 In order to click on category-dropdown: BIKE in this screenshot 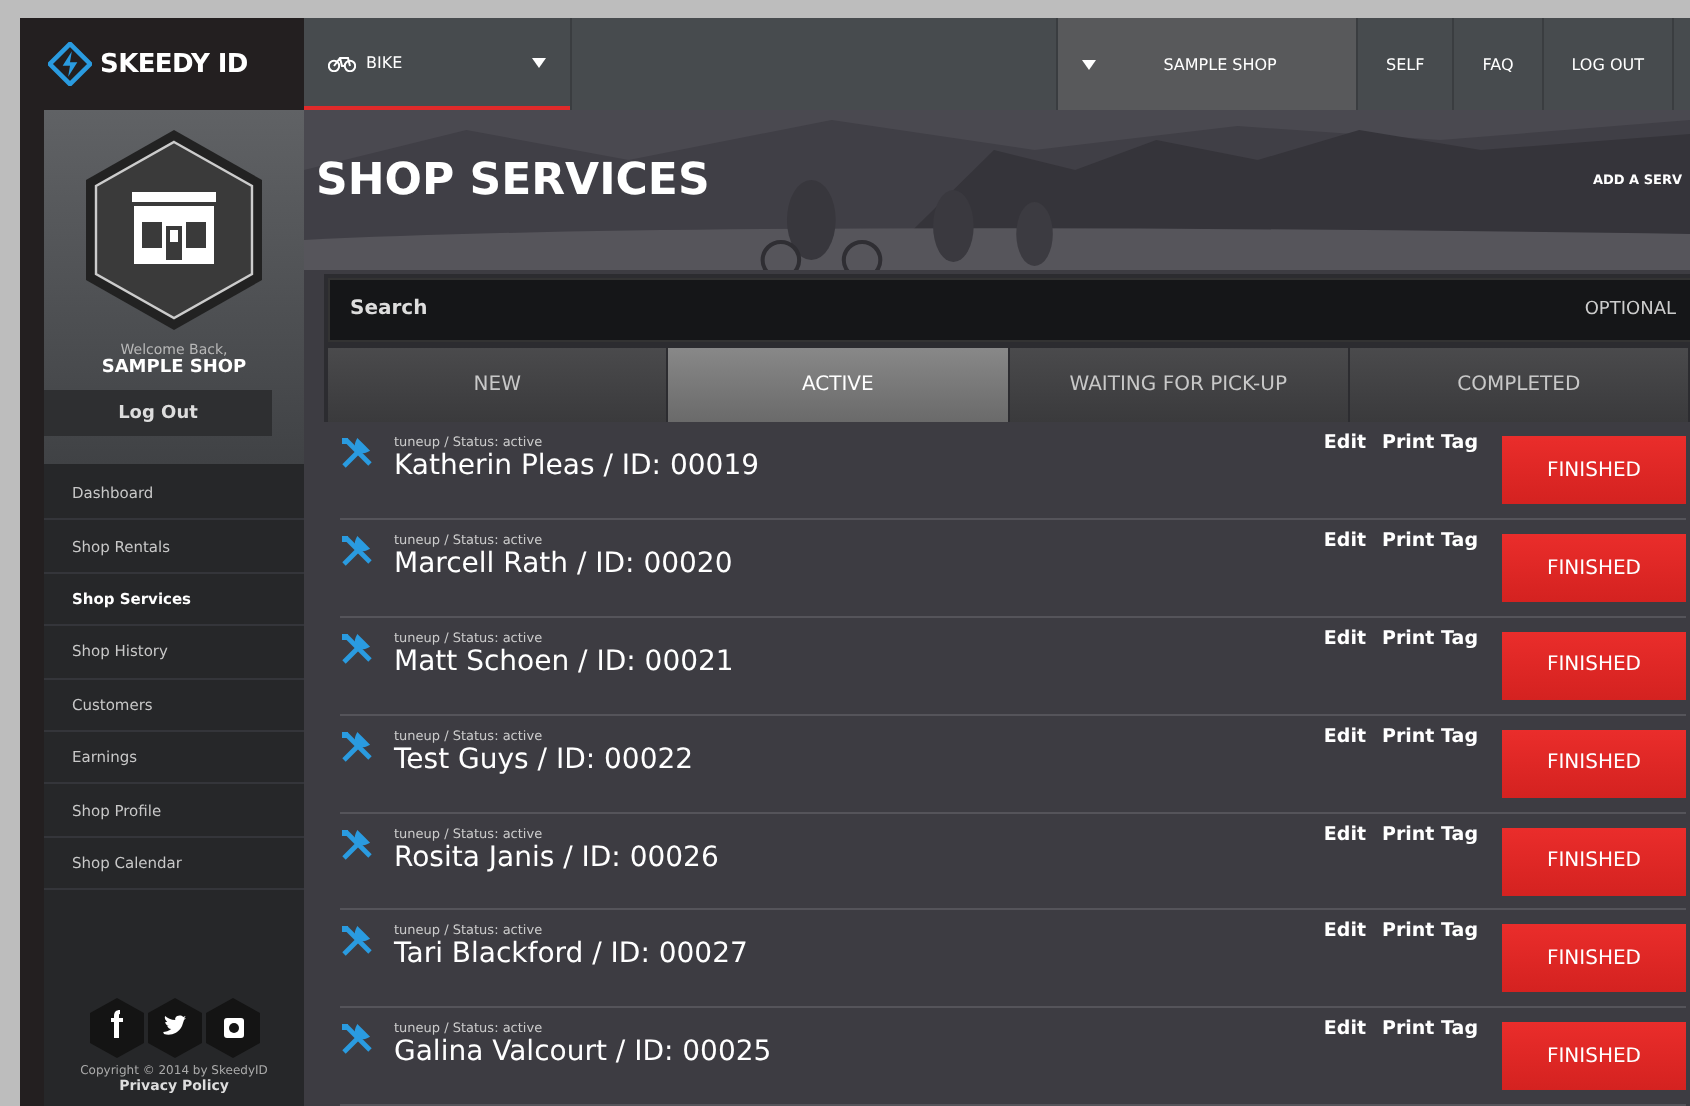, I will do `click(437, 64)`.